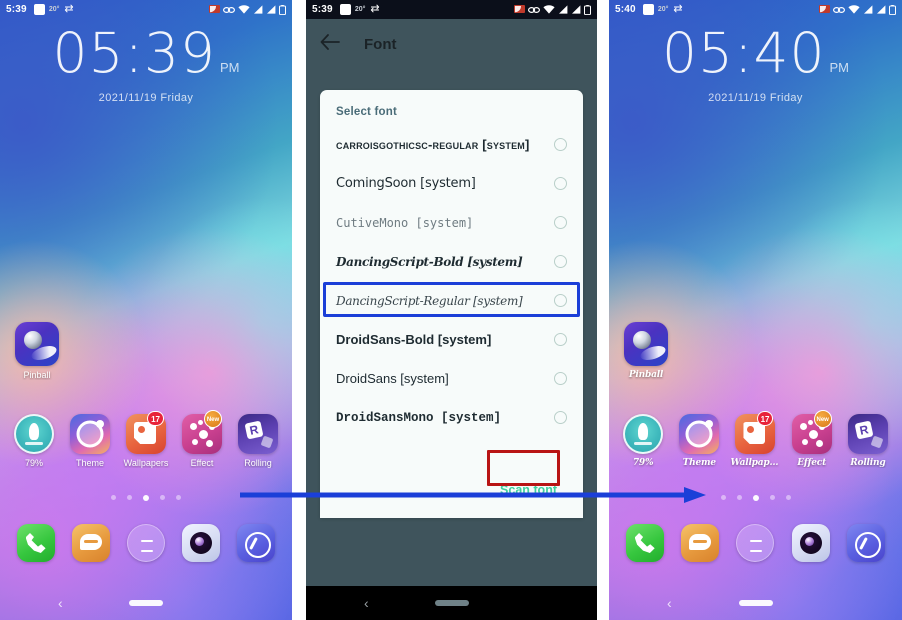 The image size is (902, 620). I want to click on card-actions: Scan font, so click(528, 490).